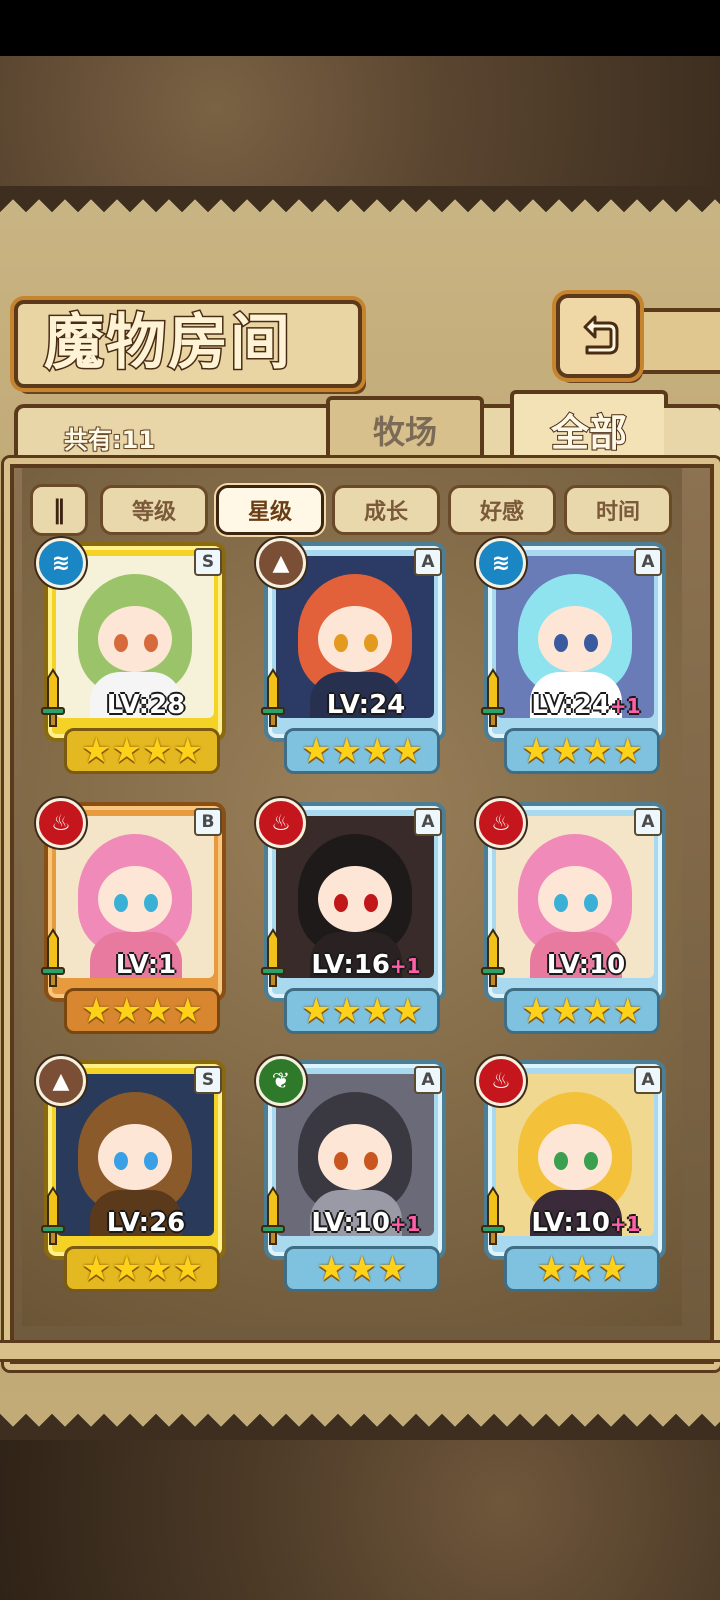  What do you see at coordinates (386, 510) in the screenshot?
I see `filter-growth: 成长` at bounding box center [386, 510].